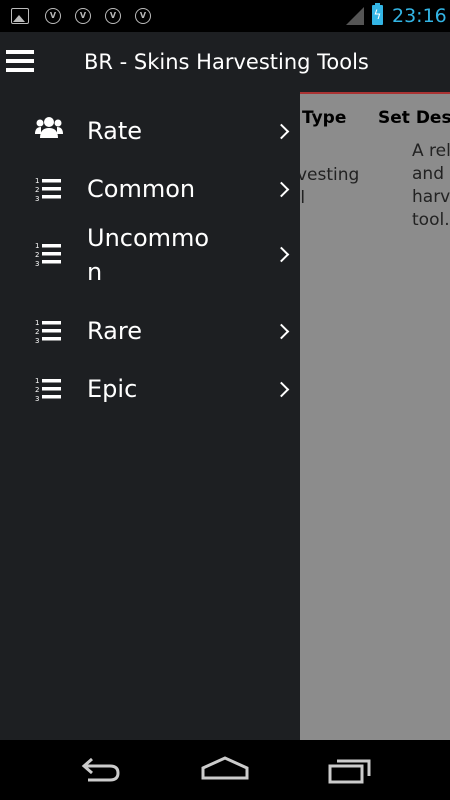  I want to click on battery-charging-icon: ϟ, so click(377, 14).